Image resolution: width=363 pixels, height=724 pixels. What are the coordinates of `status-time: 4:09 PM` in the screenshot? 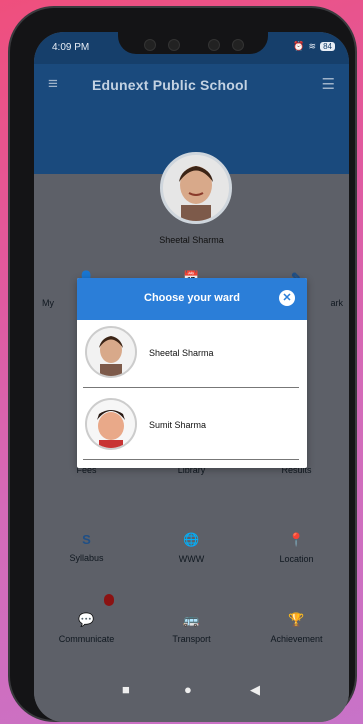 It's located at (71, 47).